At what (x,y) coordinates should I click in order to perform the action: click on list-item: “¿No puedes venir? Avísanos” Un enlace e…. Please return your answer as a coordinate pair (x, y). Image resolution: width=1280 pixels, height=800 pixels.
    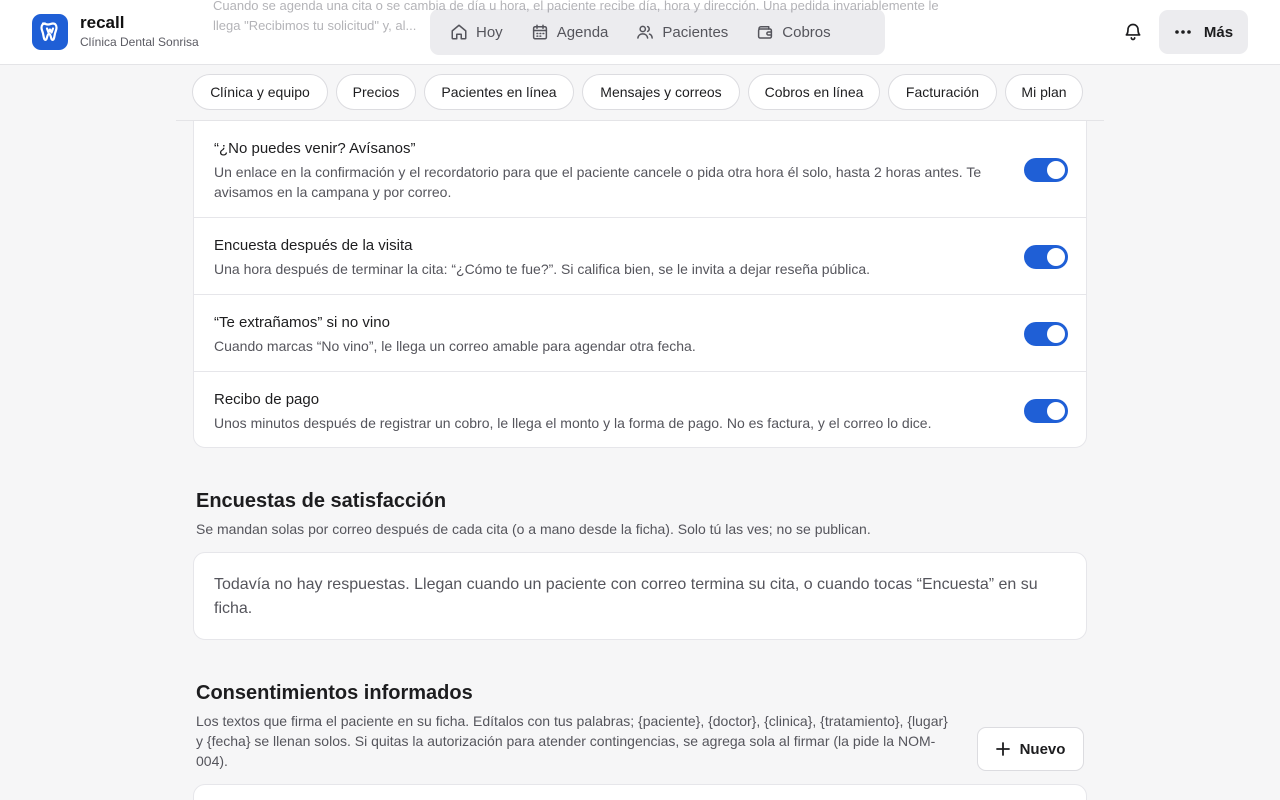
    Looking at the image, I should click on (640, 169).